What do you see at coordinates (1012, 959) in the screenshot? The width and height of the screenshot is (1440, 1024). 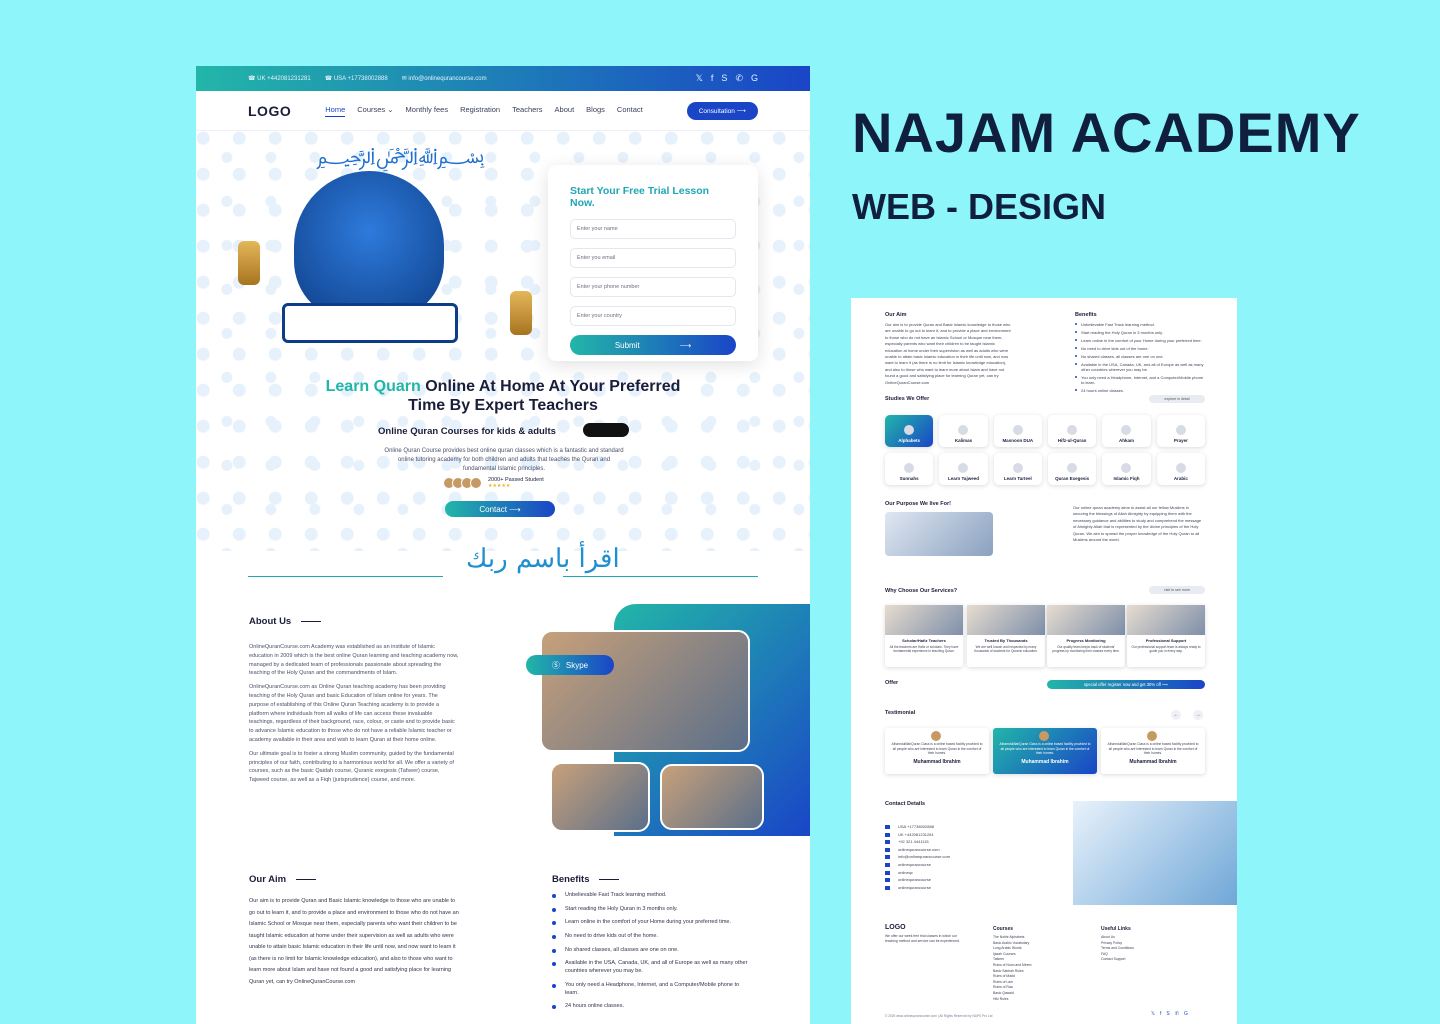 I see `footer-link: Tafseer` at bounding box center [1012, 959].